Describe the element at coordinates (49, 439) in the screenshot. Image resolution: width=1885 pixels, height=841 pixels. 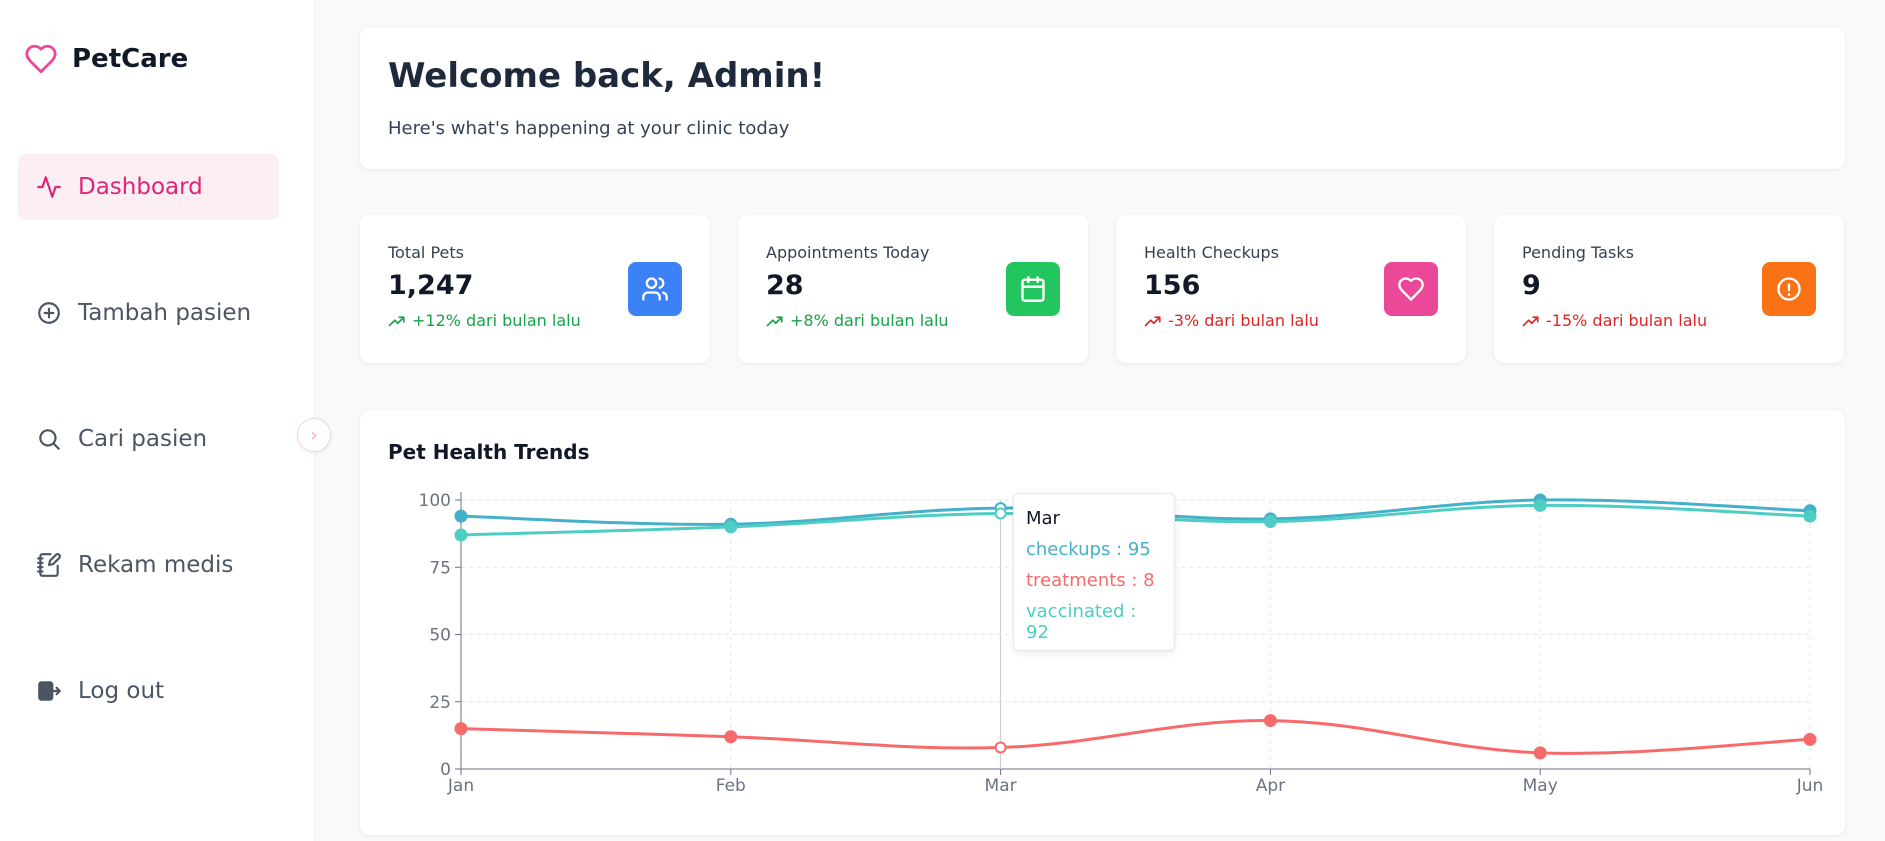
I see `search-icon` at that location.